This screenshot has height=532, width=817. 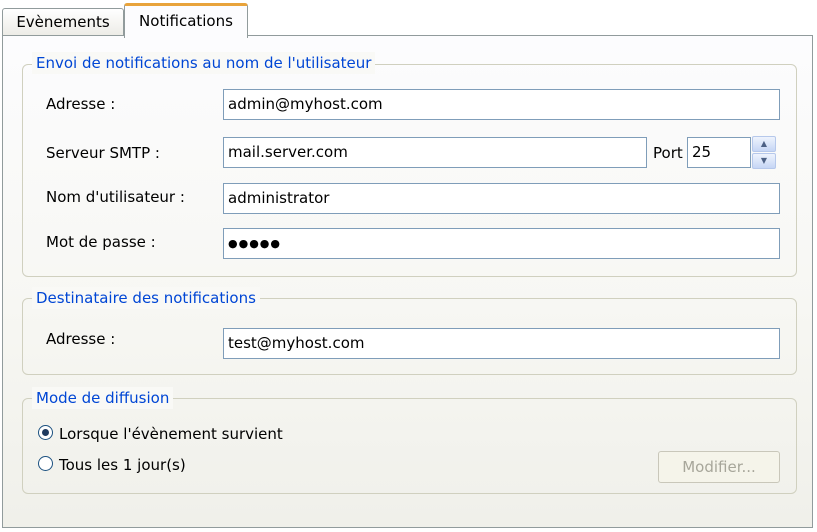 What do you see at coordinates (146, 298) in the screenshot?
I see `recipient-group-title: Destinataire des notifications` at bounding box center [146, 298].